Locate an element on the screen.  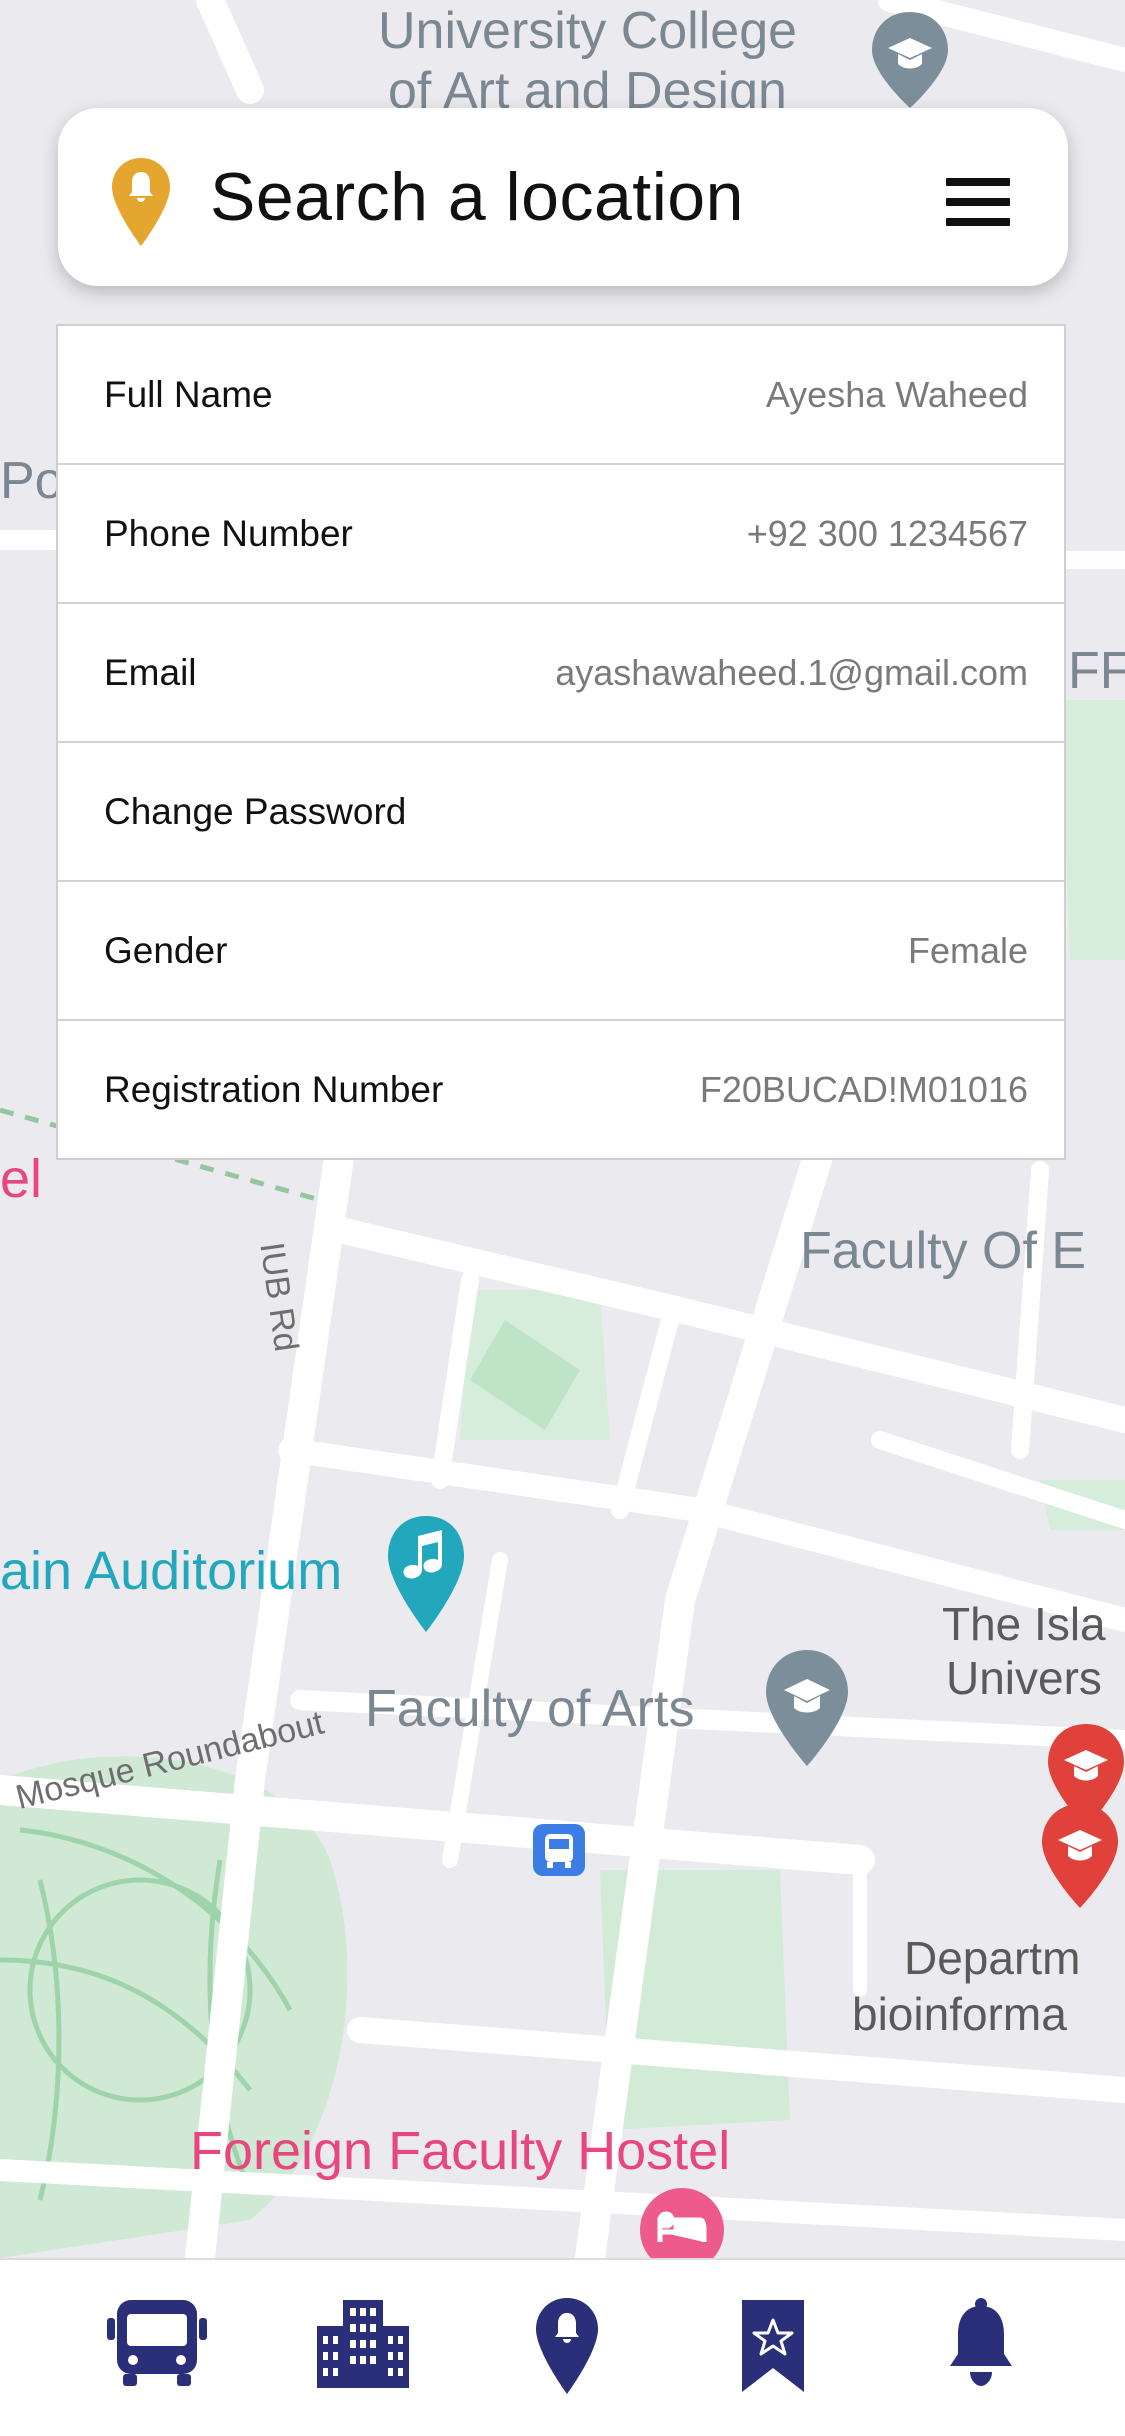
map-label-el: el is located at coordinates (21, 1179).